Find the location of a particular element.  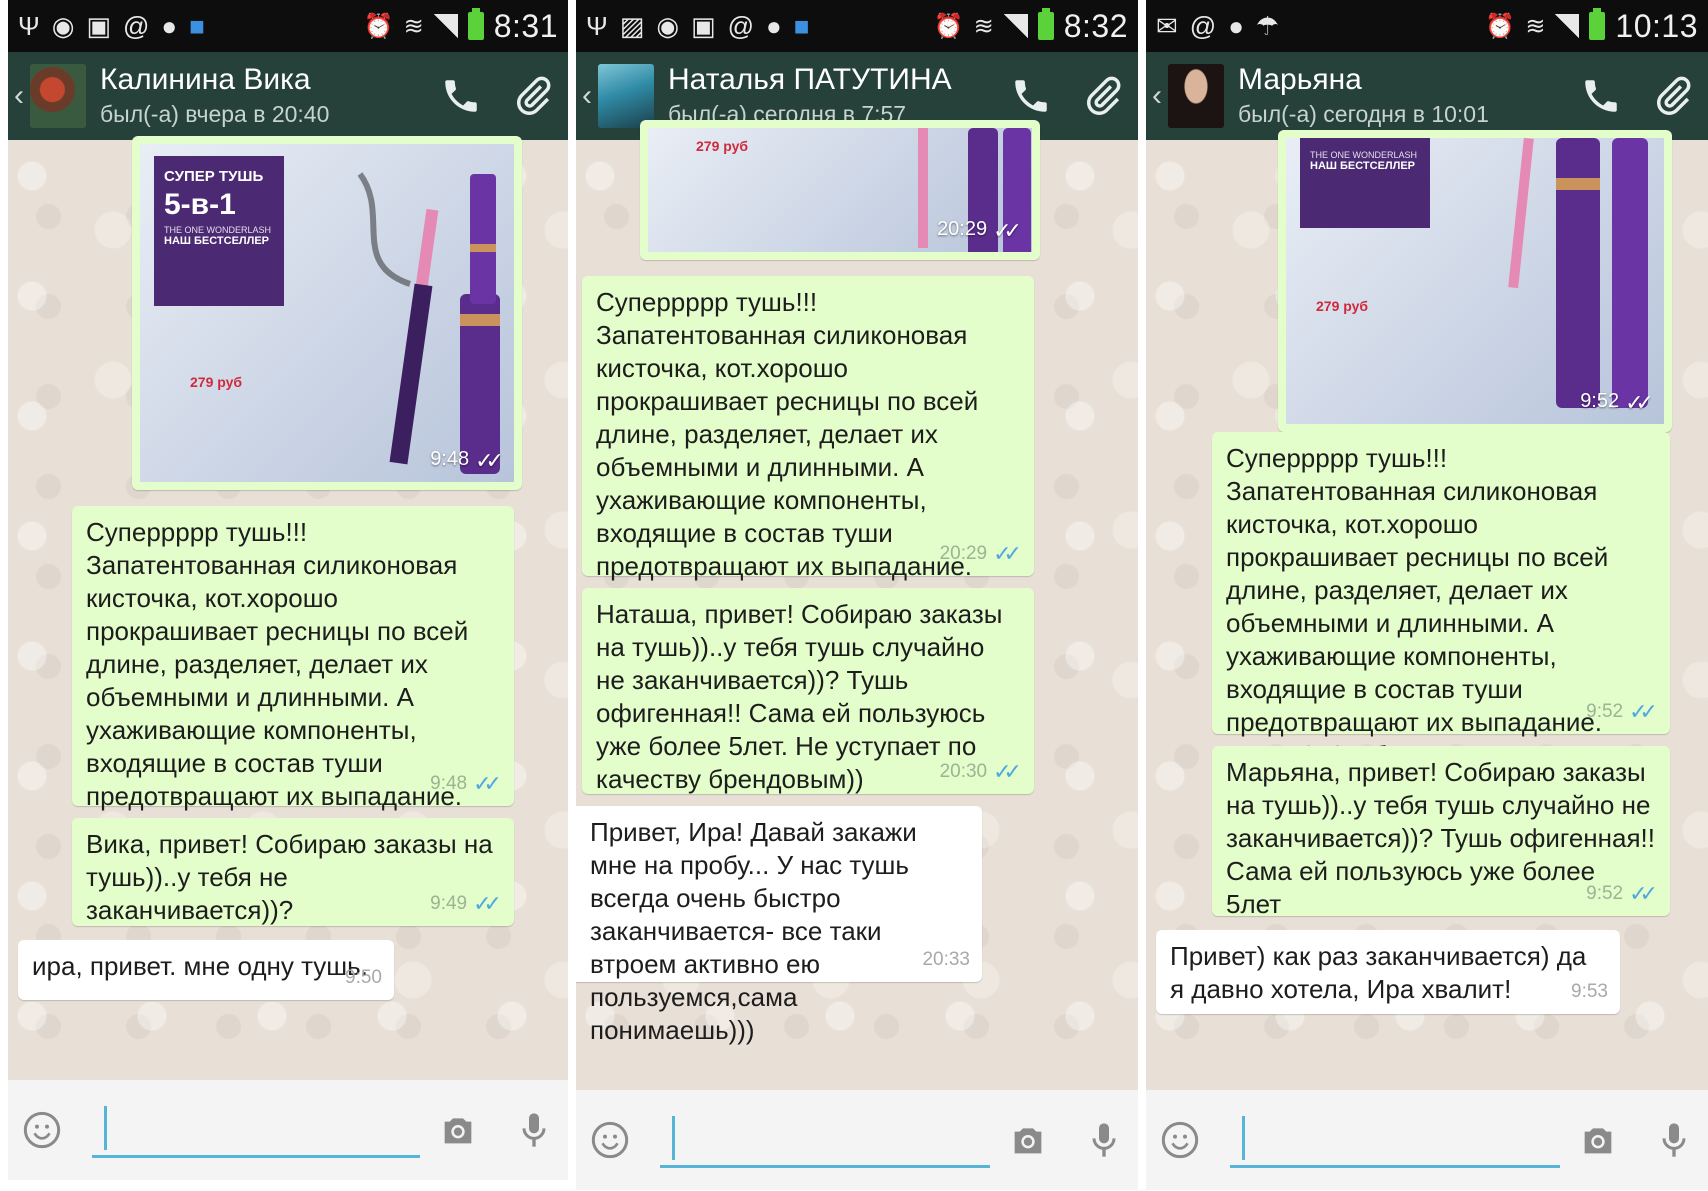

image-icon: ▨ is located at coordinates (632, 26).